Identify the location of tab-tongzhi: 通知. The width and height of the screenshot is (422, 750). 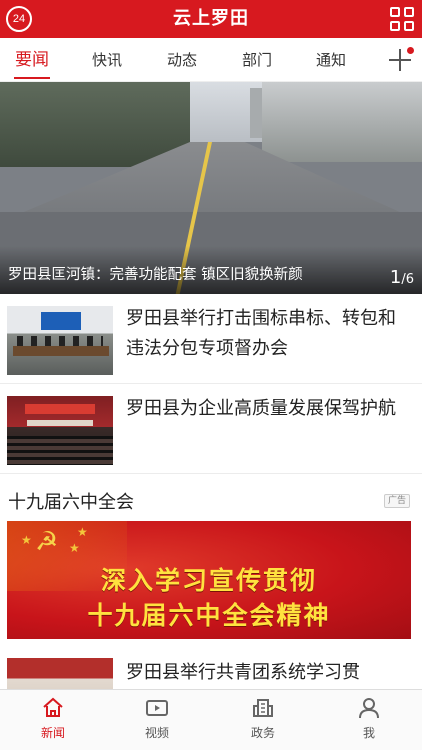
(331, 60).